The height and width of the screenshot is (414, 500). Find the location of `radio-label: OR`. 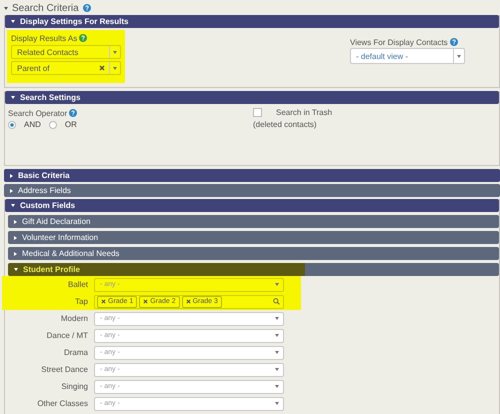

radio-label: OR is located at coordinates (70, 124).